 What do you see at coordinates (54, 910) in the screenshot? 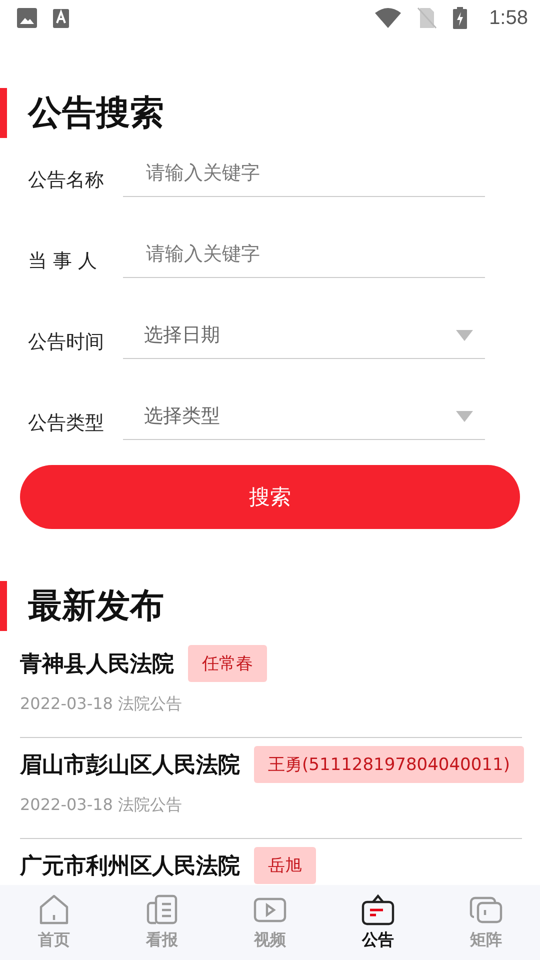
I see `home-icon` at bounding box center [54, 910].